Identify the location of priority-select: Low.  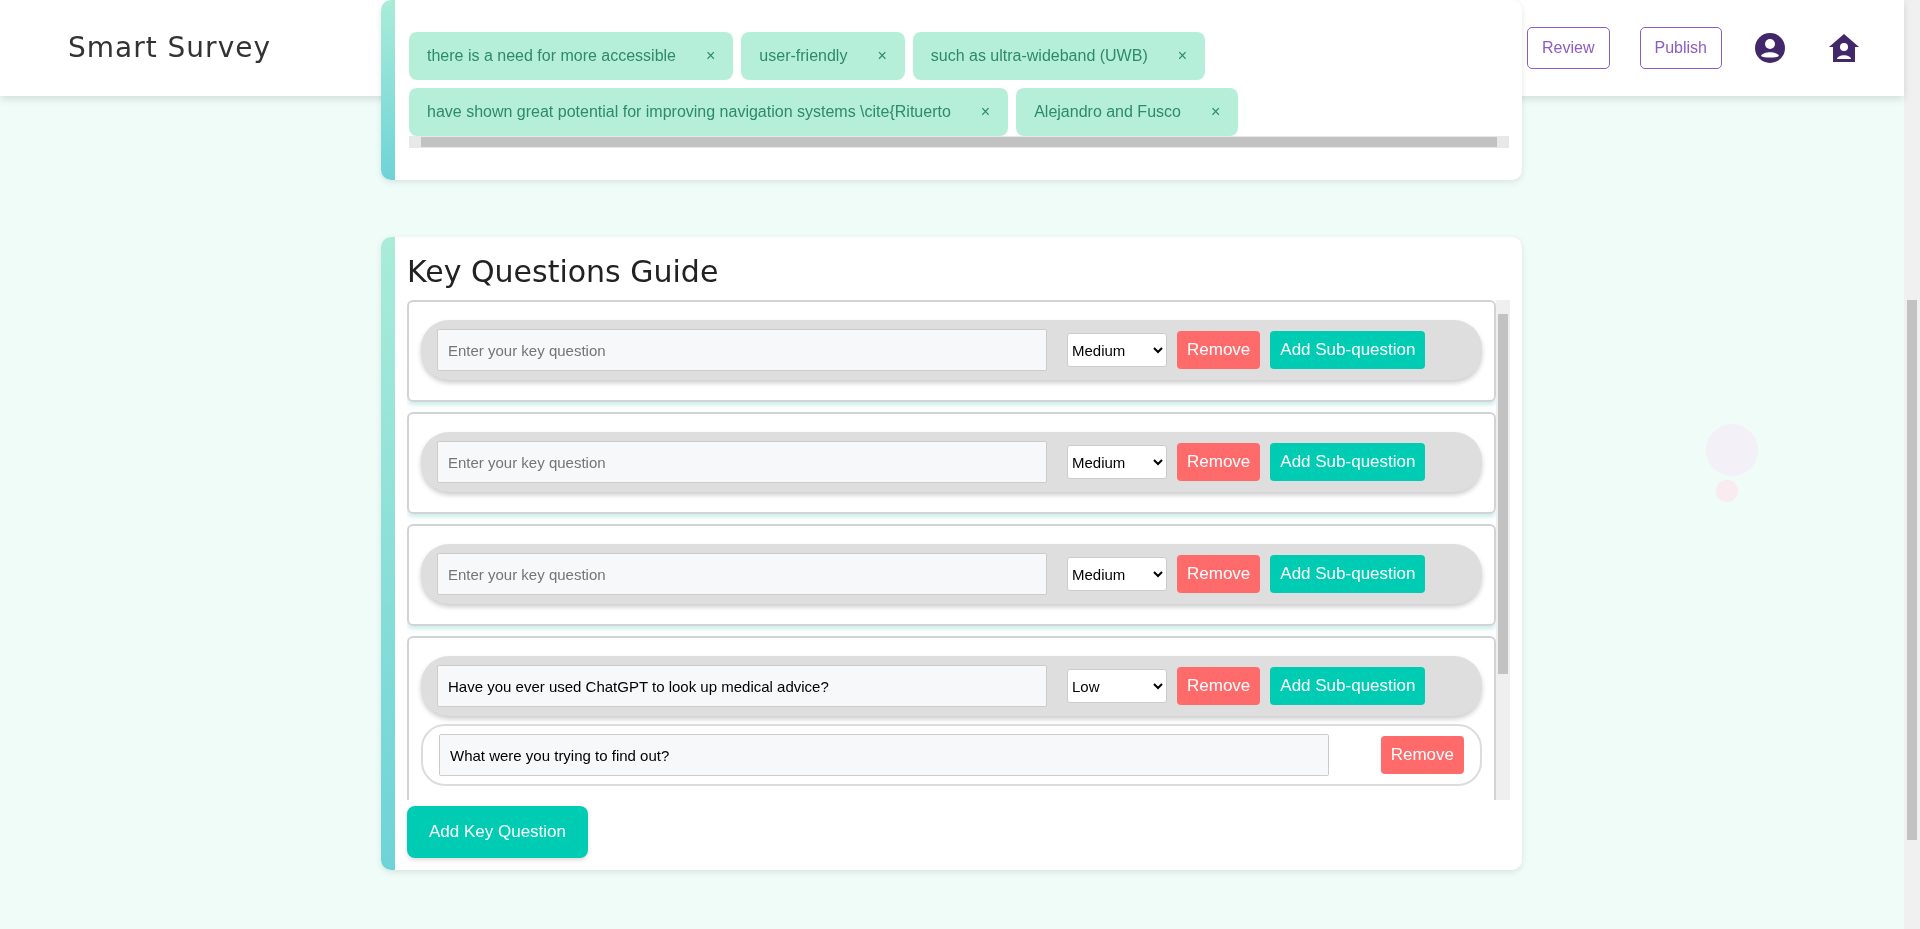
(1117, 686).